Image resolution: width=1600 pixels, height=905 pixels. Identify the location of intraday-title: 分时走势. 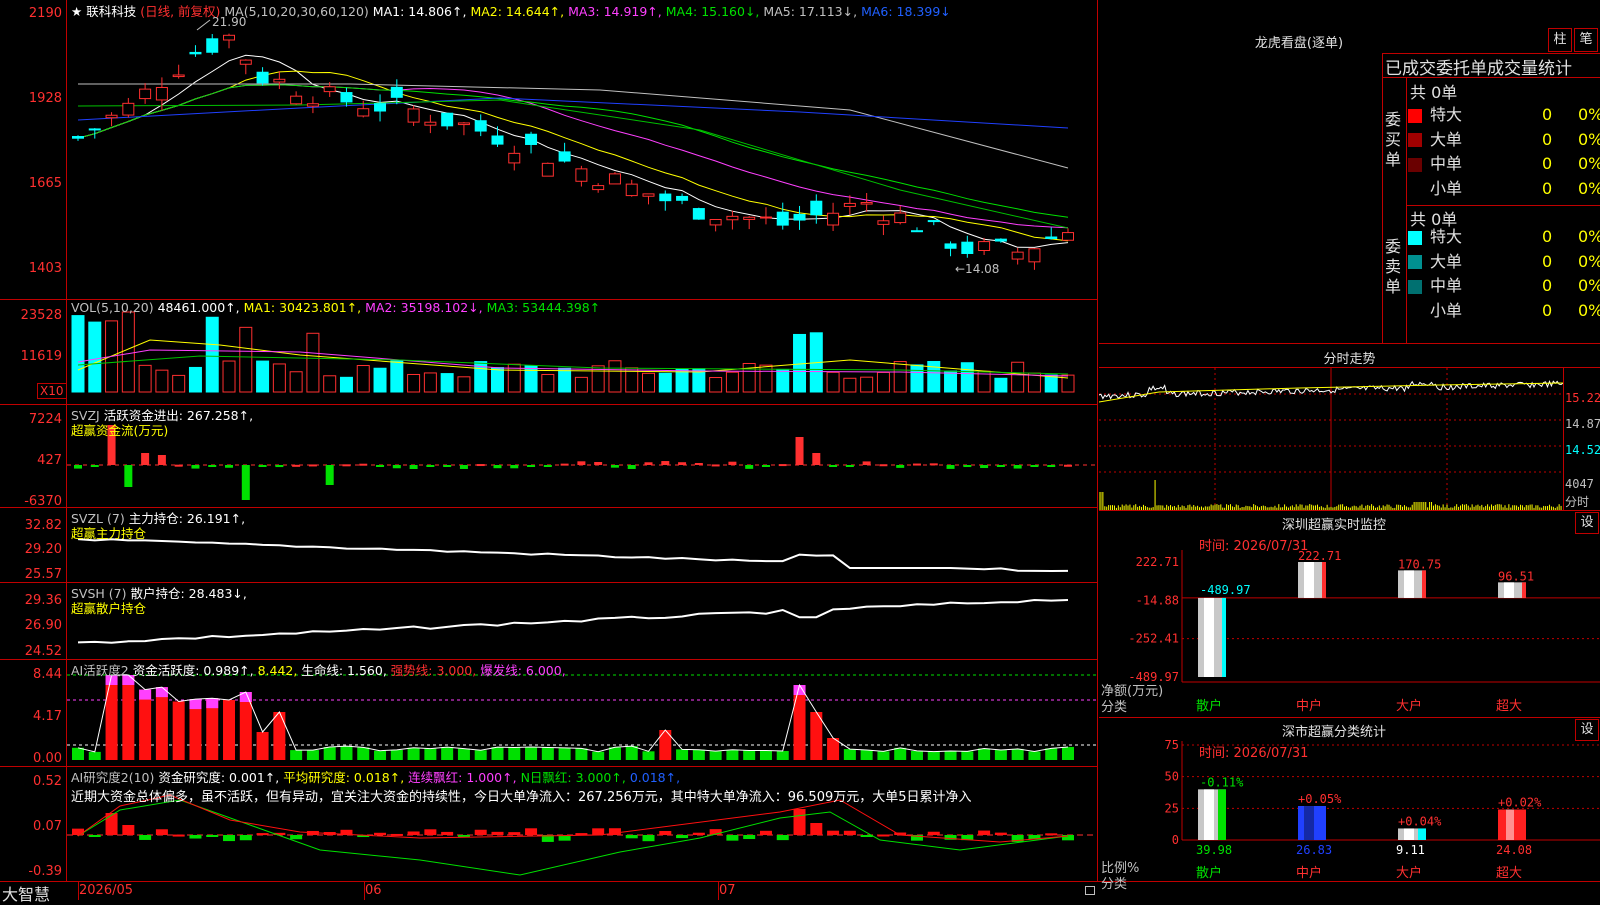
(1349, 359).